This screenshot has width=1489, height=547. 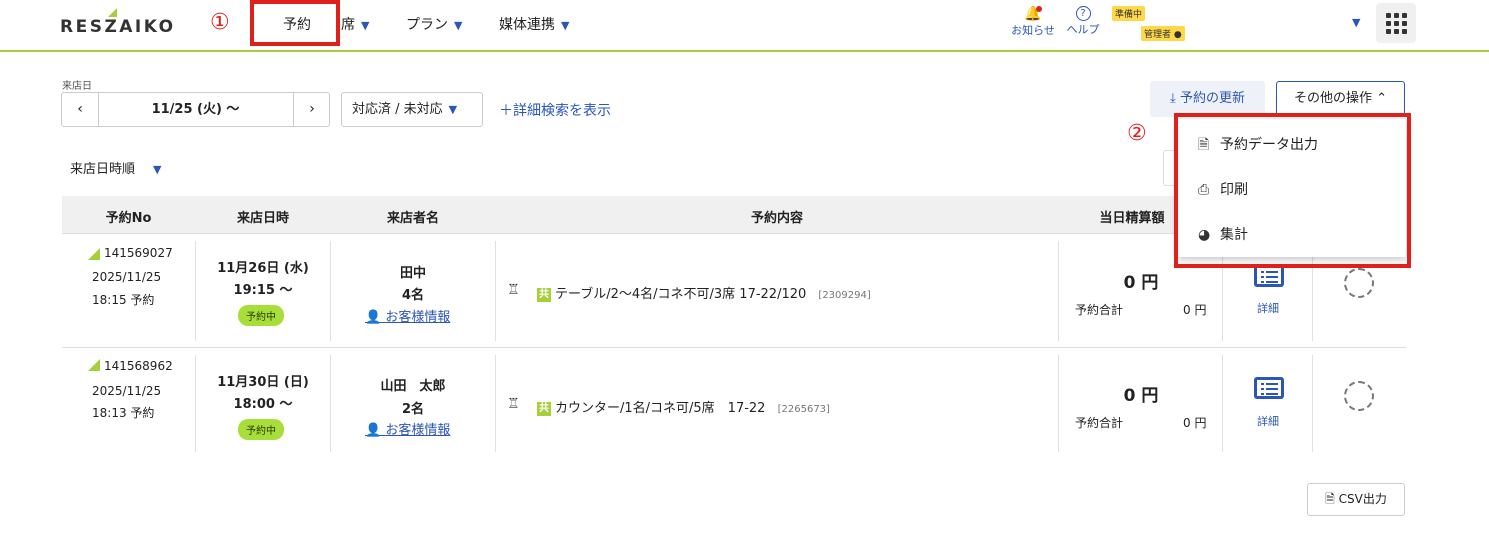 What do you see at coordinates (434, 24) in the screenshot?
I see `nav-plans: プラン ▼` at bounding box center [434, 24].